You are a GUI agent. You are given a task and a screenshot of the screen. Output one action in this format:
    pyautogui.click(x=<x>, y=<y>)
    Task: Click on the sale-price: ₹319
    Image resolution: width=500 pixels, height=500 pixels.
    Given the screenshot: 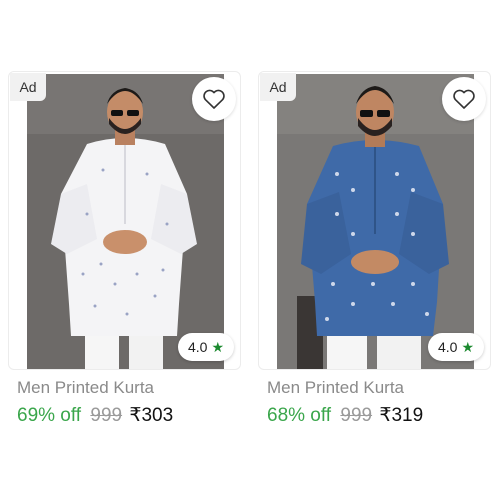 What is the action you would take?
    pyautogui.click(x=401, y=415)
    